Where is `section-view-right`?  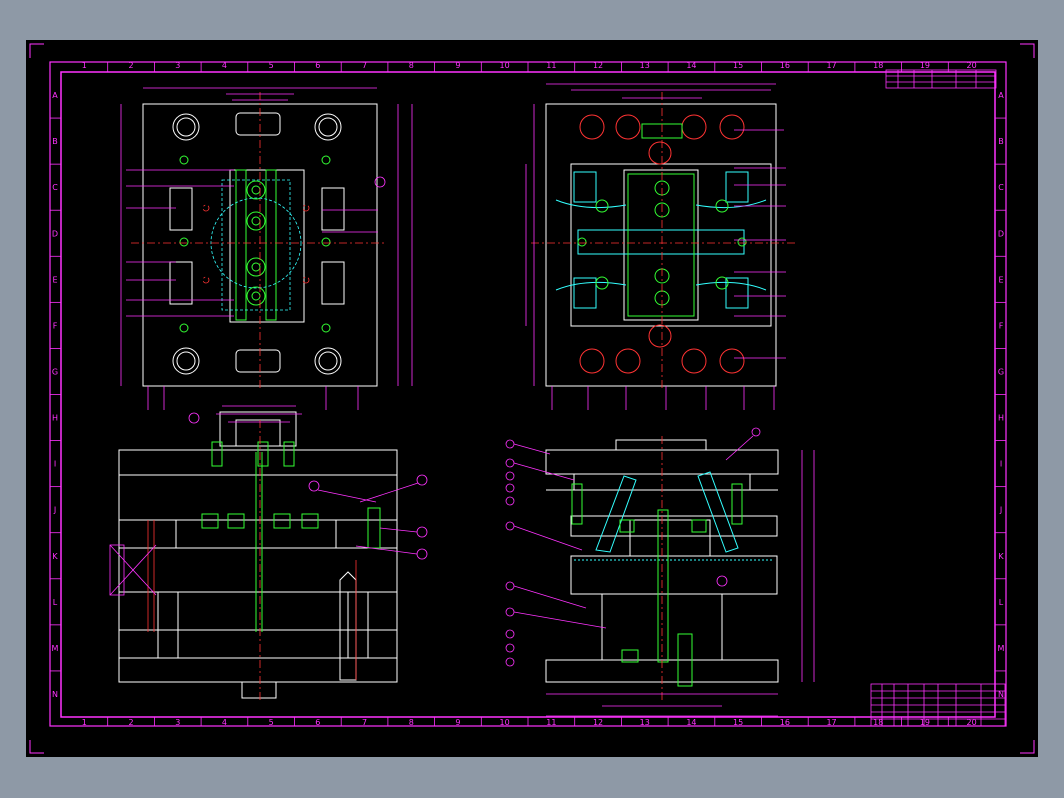
section-view-right is located at coordinates (660, 572).